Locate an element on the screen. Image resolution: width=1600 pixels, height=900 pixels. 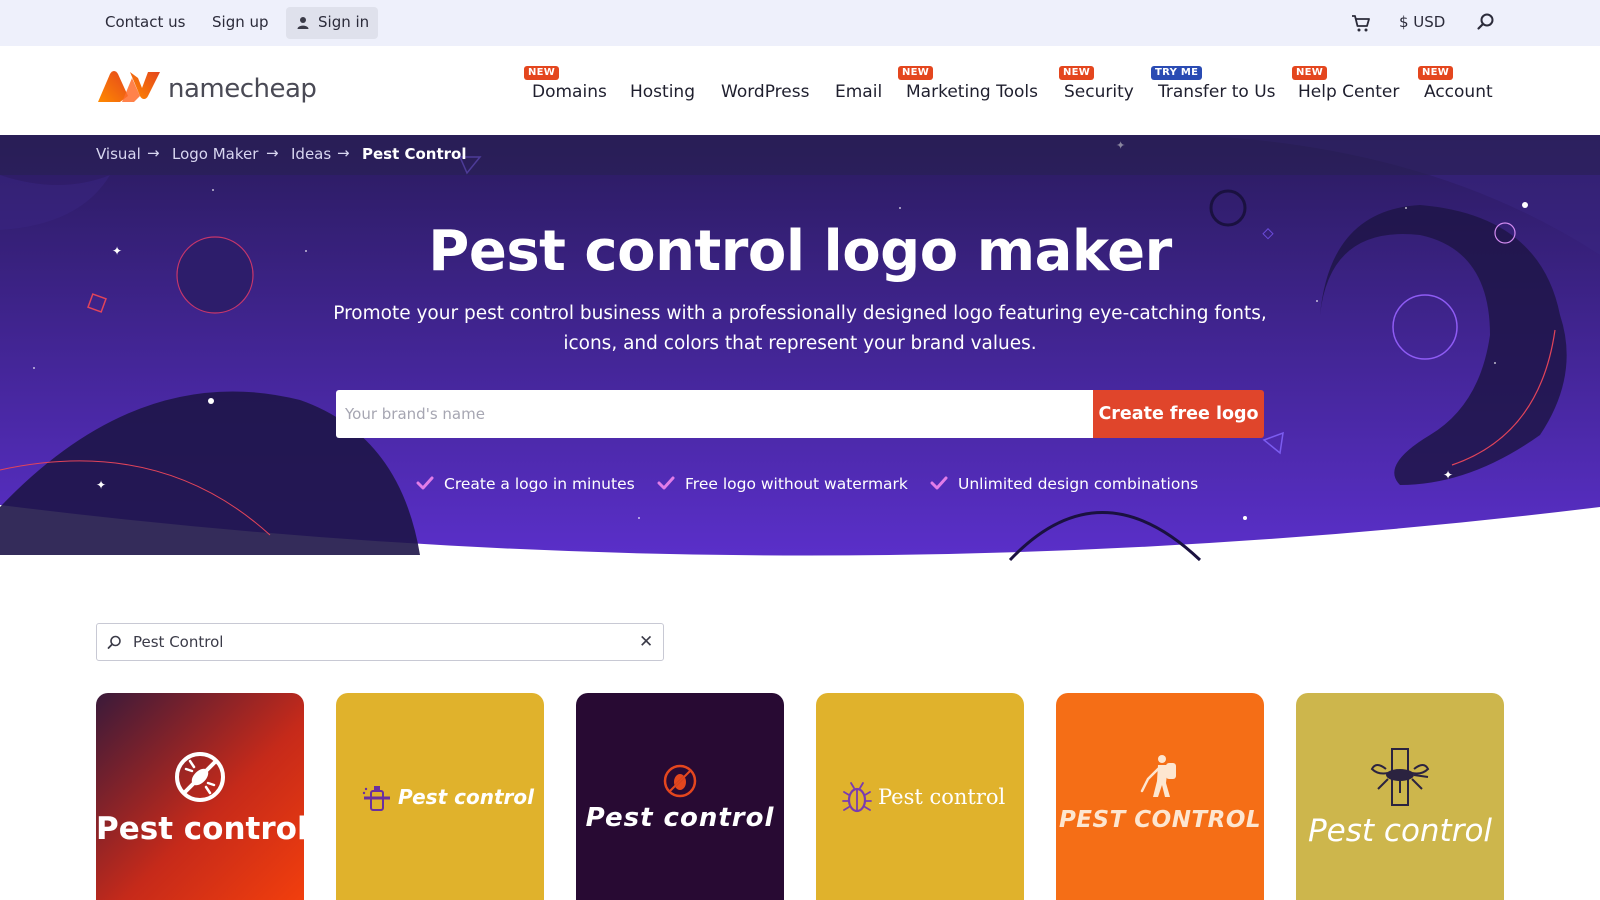
search-input is located at coordinates (373, 642).